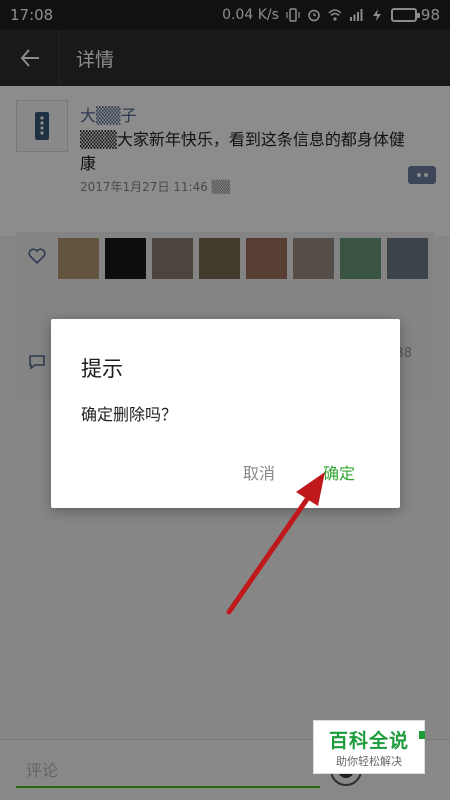 The image size is (450, 800). What do you see at coordinates (339, 472) in the screenshot?
I see `confirm-button: 确定` at bounding box center [339, 472].